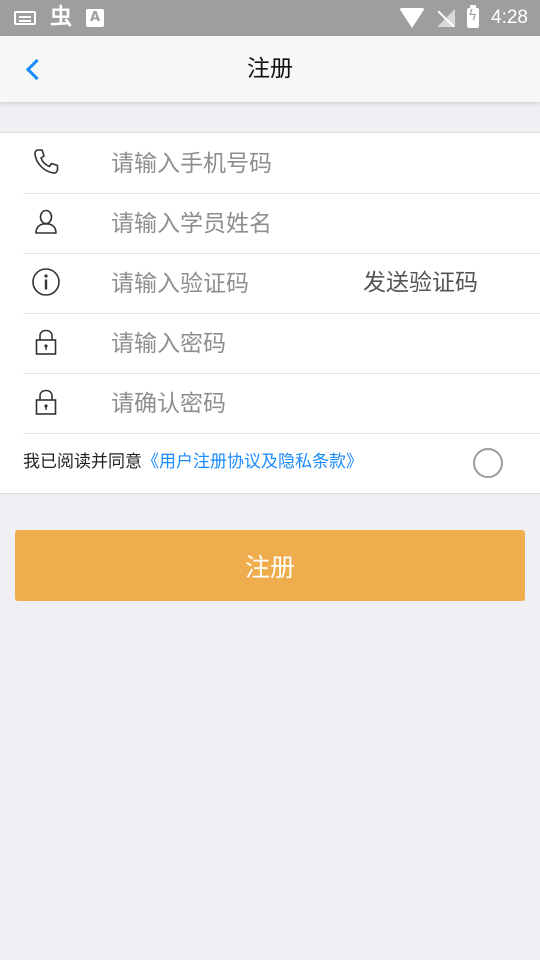 The image size is (540, 960). What do you see at coordinates (420, 283) in the screenshot?
I see `send-code-button: 发送验证码` at bounding box center [420, 283].